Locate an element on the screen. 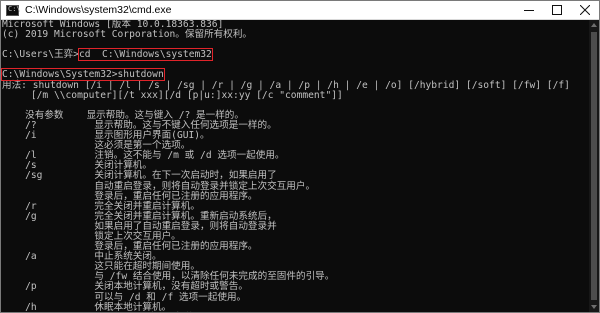  scrollbar-thumb is located at coordinates (594, 166).